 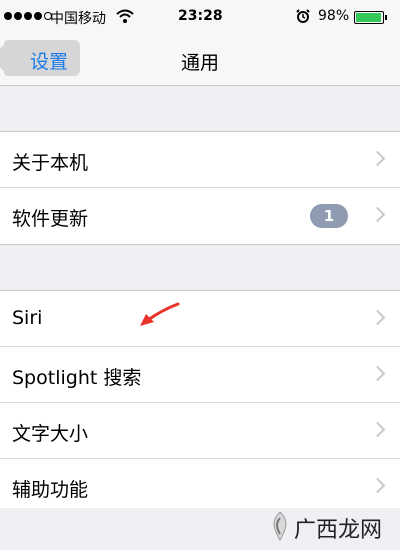 I want to click on watermark: 广西龙网, so click(x=200, y=529).